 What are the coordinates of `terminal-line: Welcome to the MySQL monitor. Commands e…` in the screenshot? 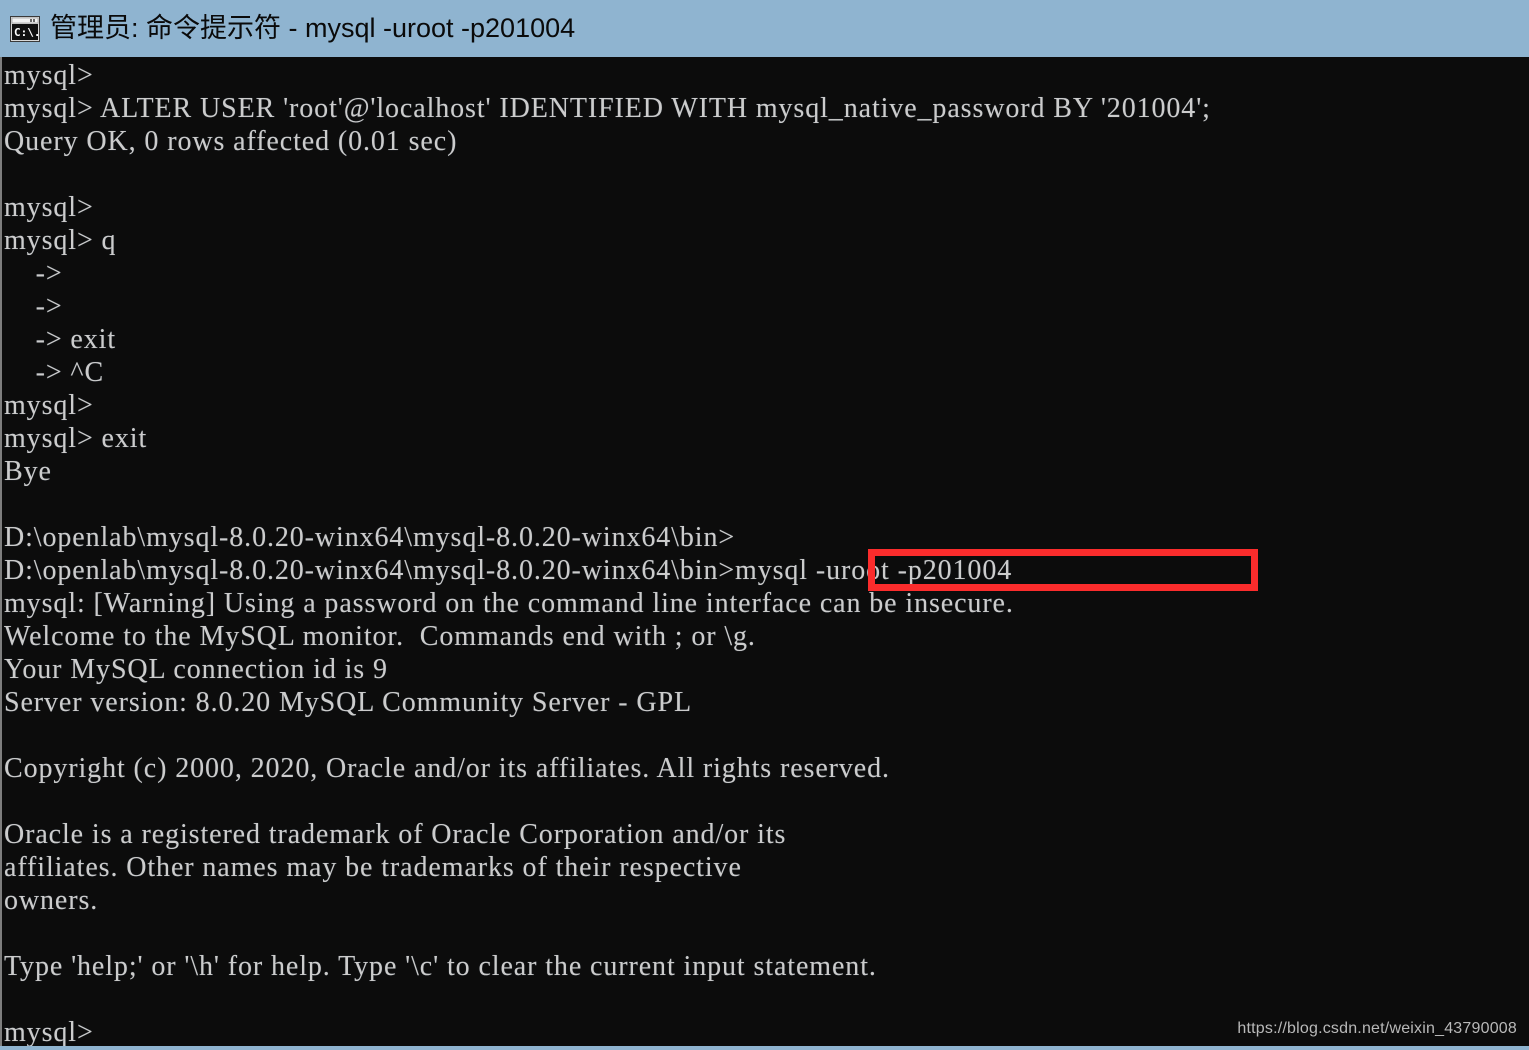 It's located at (380, 636).